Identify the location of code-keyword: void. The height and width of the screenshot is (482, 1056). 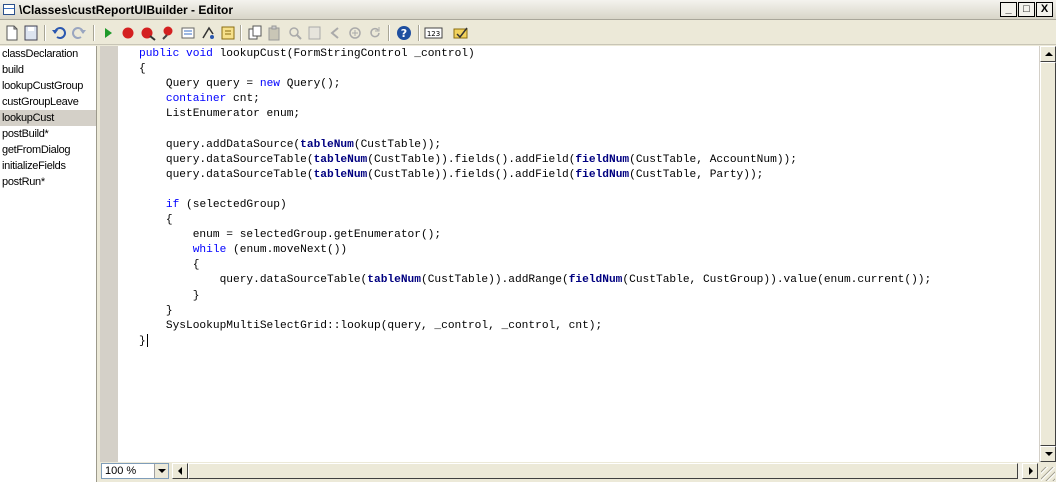
(199, 54).